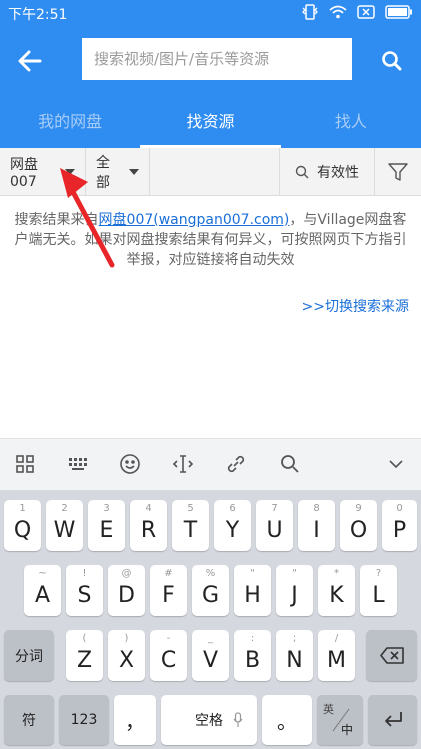  Describe the element at coordinates (84, 720) in the screenshot. I see `number-key: 123` at that location.